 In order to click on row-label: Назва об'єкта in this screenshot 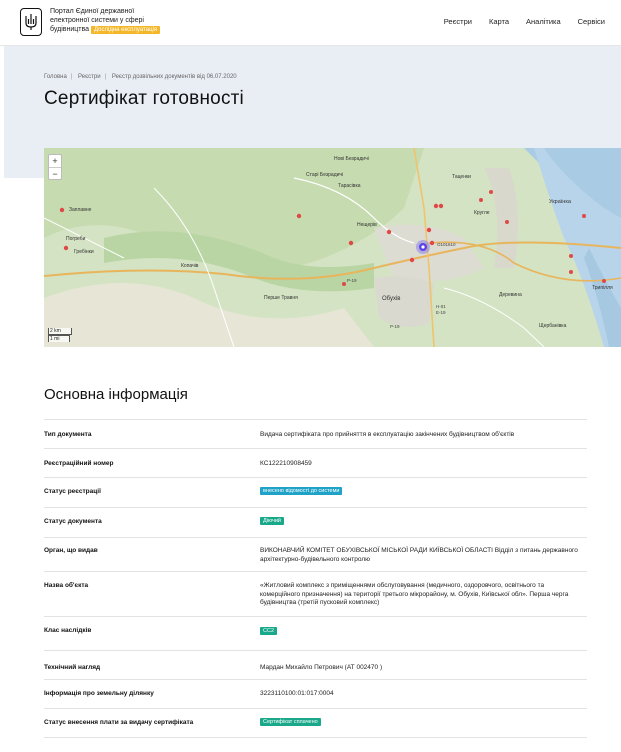, I will do `click(66, 585)`.